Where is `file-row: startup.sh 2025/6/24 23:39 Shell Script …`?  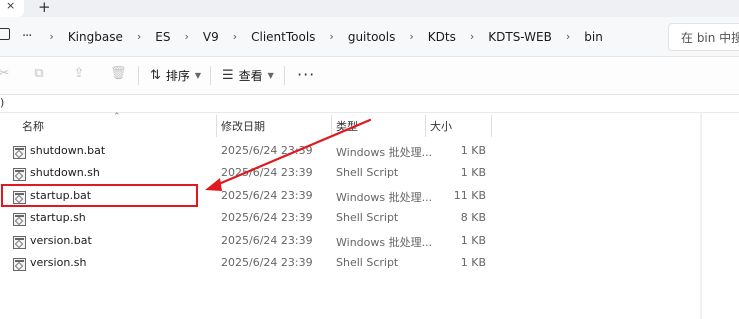 file-row: startup.sh 2025/6/24 23:39 Shell Script … is located at coordinates (350, 219).